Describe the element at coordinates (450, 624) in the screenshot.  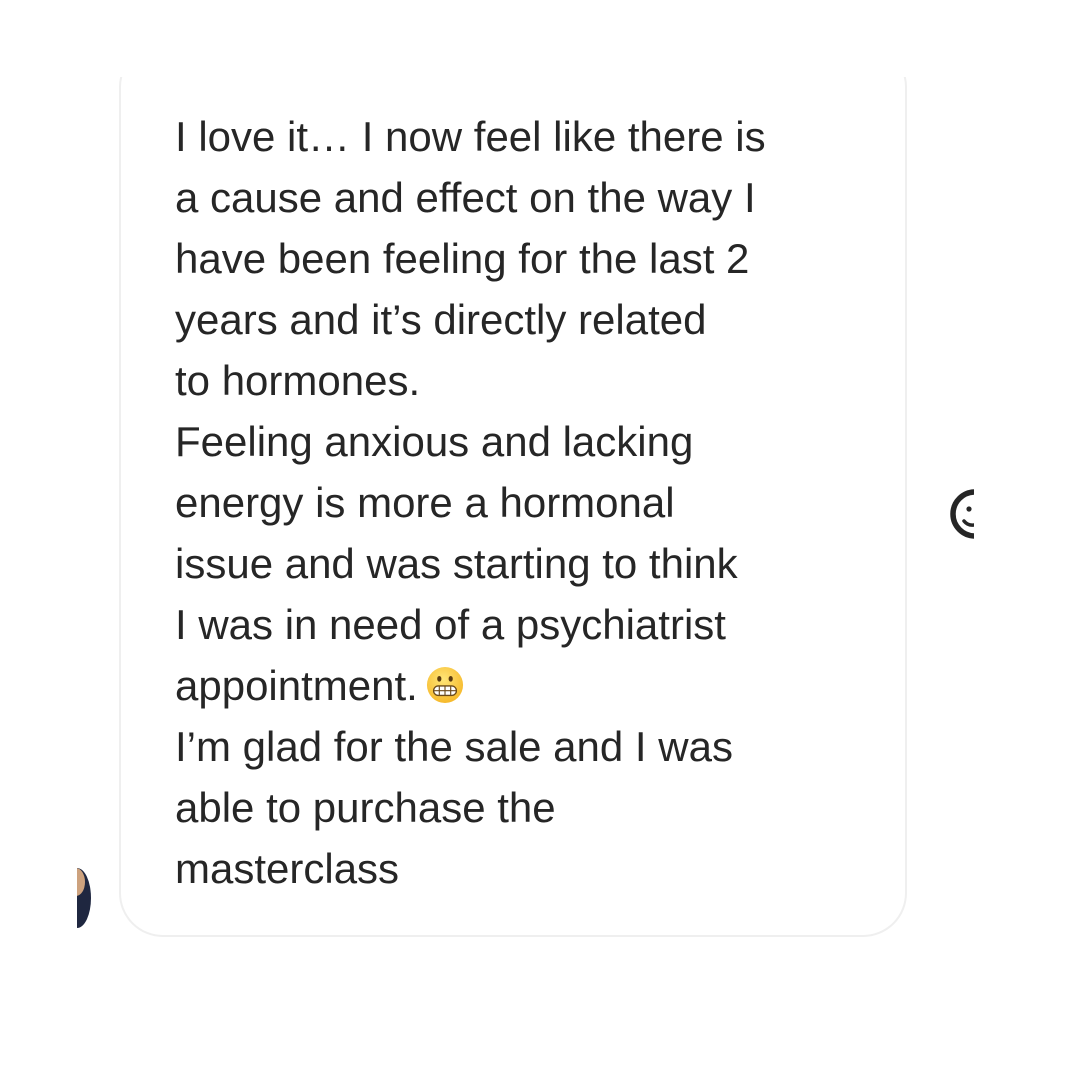
I see `message-line-9: I was in need of a psychiatrist` at that location.